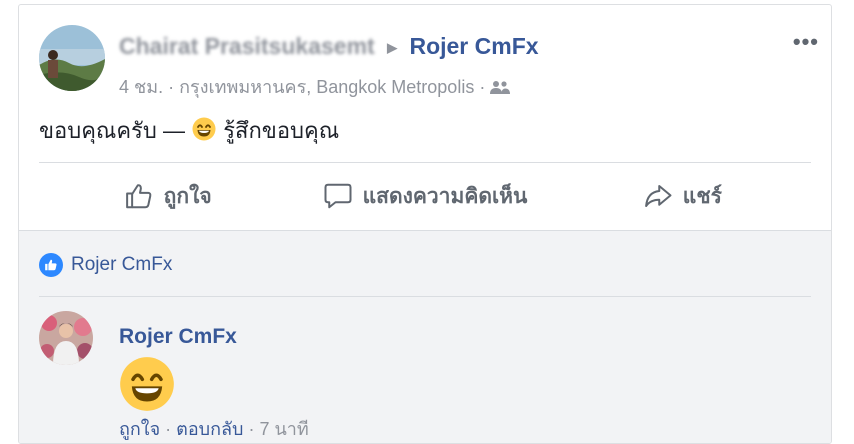  I want to click on share-label: แชร์, so click(702, 196).